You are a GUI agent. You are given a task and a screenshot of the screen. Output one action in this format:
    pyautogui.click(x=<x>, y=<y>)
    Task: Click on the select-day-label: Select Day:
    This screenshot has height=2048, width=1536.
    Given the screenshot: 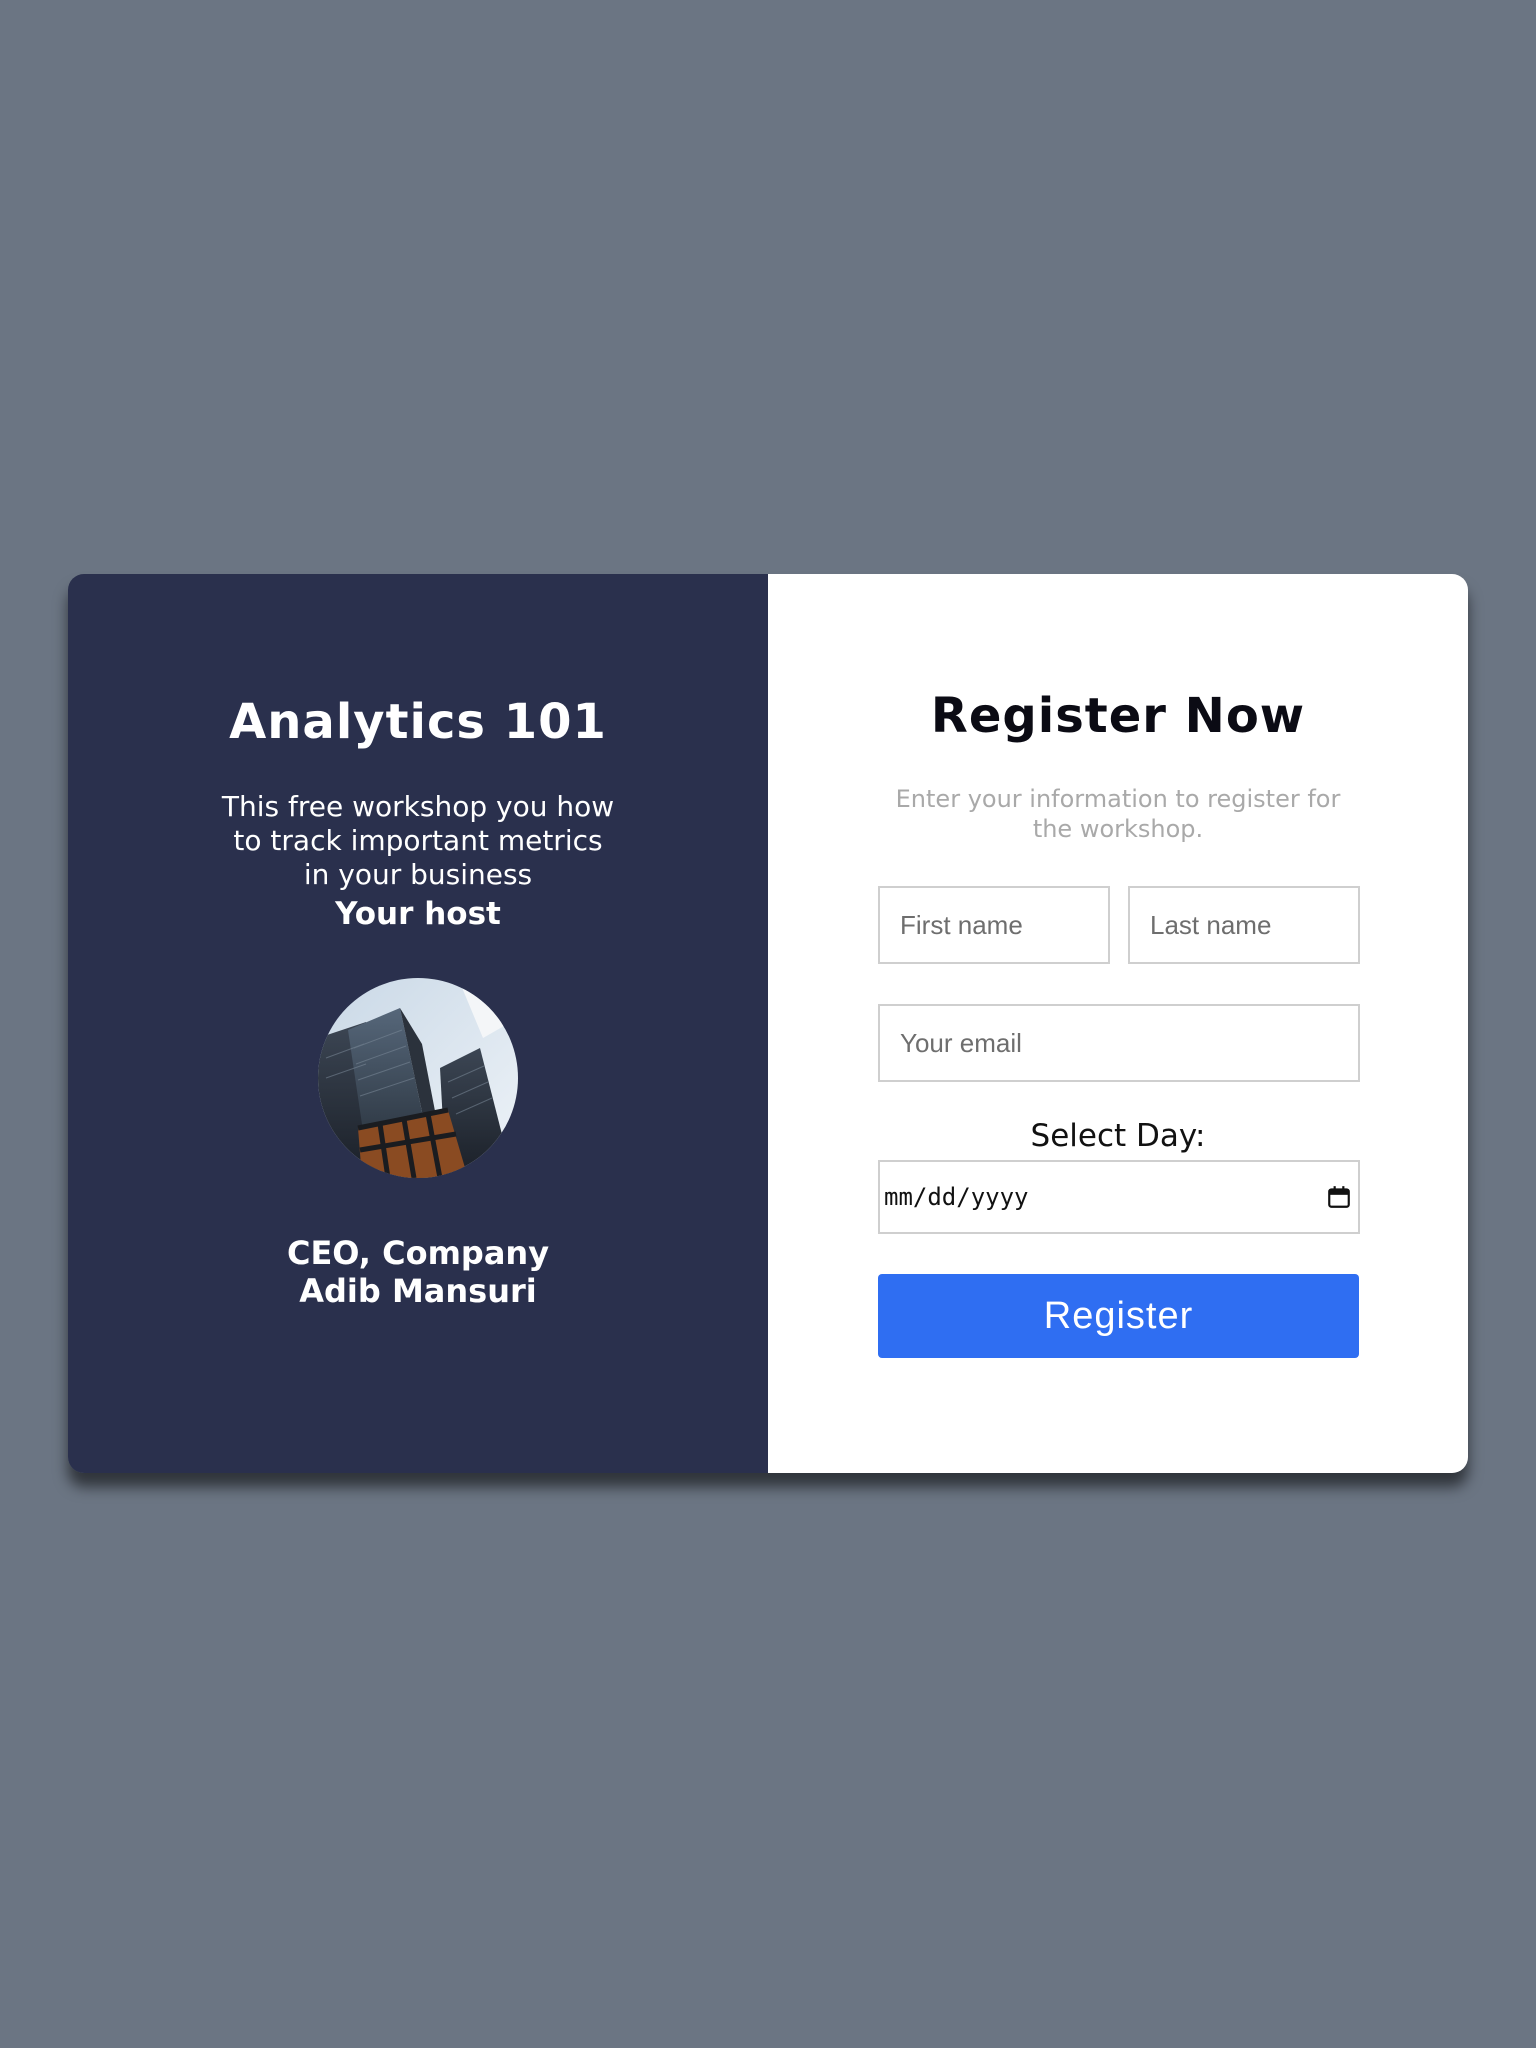 What is the action you would take?
    pyautogui.click(x=1118, y=1136)
    